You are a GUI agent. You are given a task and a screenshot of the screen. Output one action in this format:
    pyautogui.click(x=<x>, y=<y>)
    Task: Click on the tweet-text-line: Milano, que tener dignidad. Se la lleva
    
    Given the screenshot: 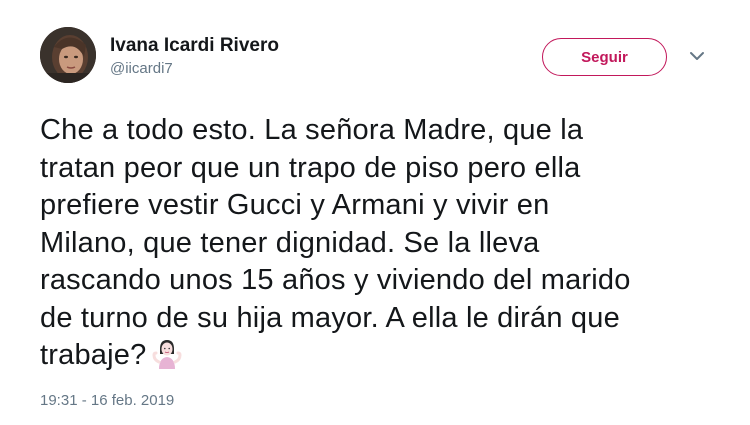 What is the action you would take?
    pyautogui.click(x=290, y=242)
    